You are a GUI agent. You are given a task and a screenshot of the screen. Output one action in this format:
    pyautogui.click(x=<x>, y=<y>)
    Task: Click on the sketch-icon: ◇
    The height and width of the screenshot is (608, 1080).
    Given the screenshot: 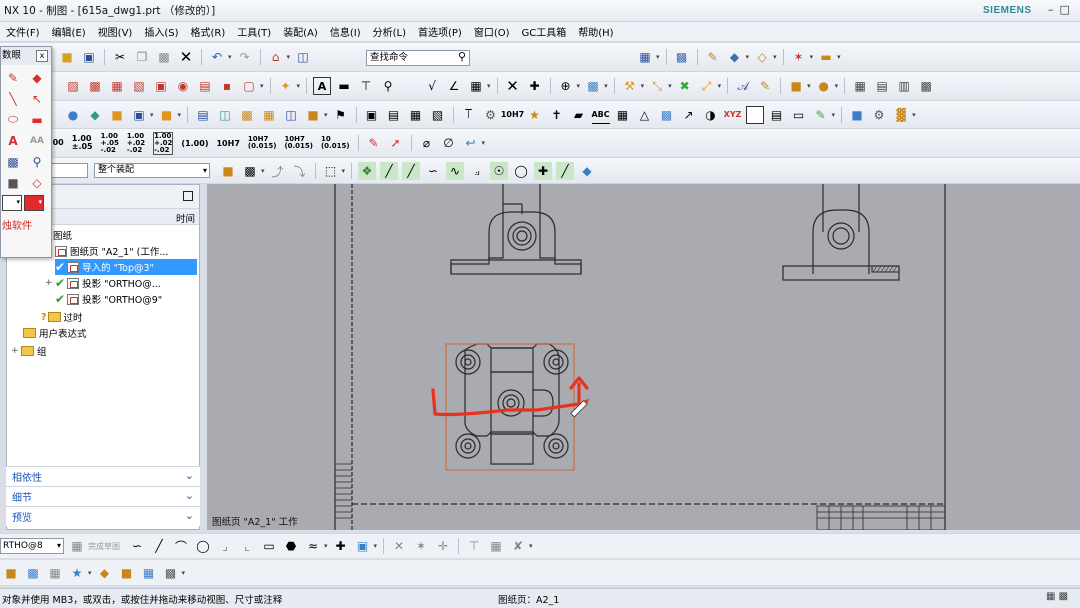 What is the action you would take?
    pyautogui.click(x=762, y=57)
    